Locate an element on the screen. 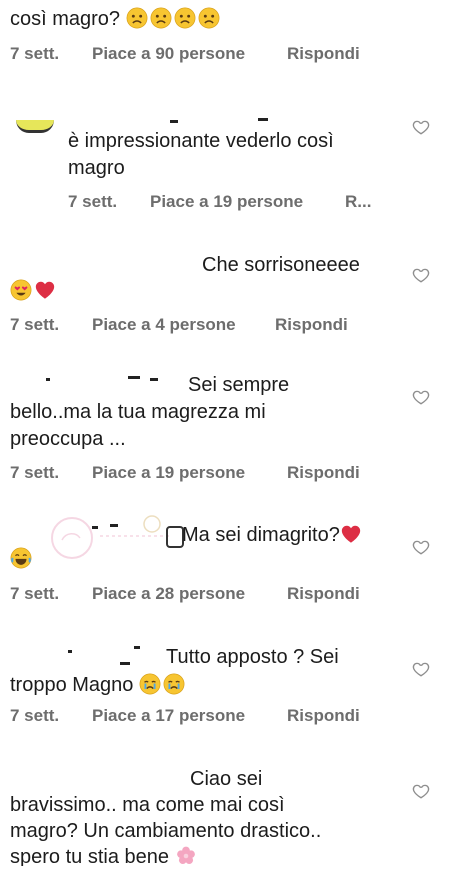 This screenshot has width=460, height=872. comment-meta: 7 sett. Piace a 90 persone Rispondi is located at coordinates (185, 54).